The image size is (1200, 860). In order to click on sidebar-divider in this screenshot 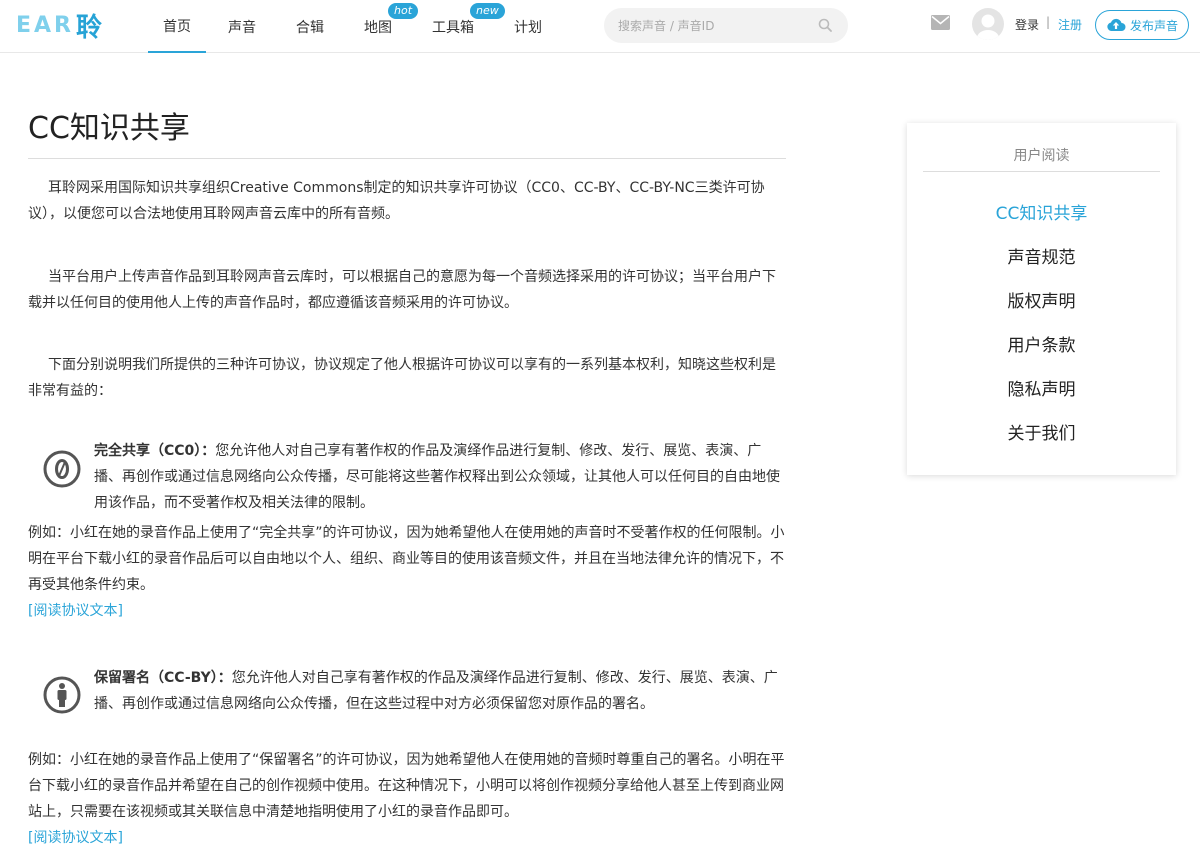, I will do `click(1041, 171)`.